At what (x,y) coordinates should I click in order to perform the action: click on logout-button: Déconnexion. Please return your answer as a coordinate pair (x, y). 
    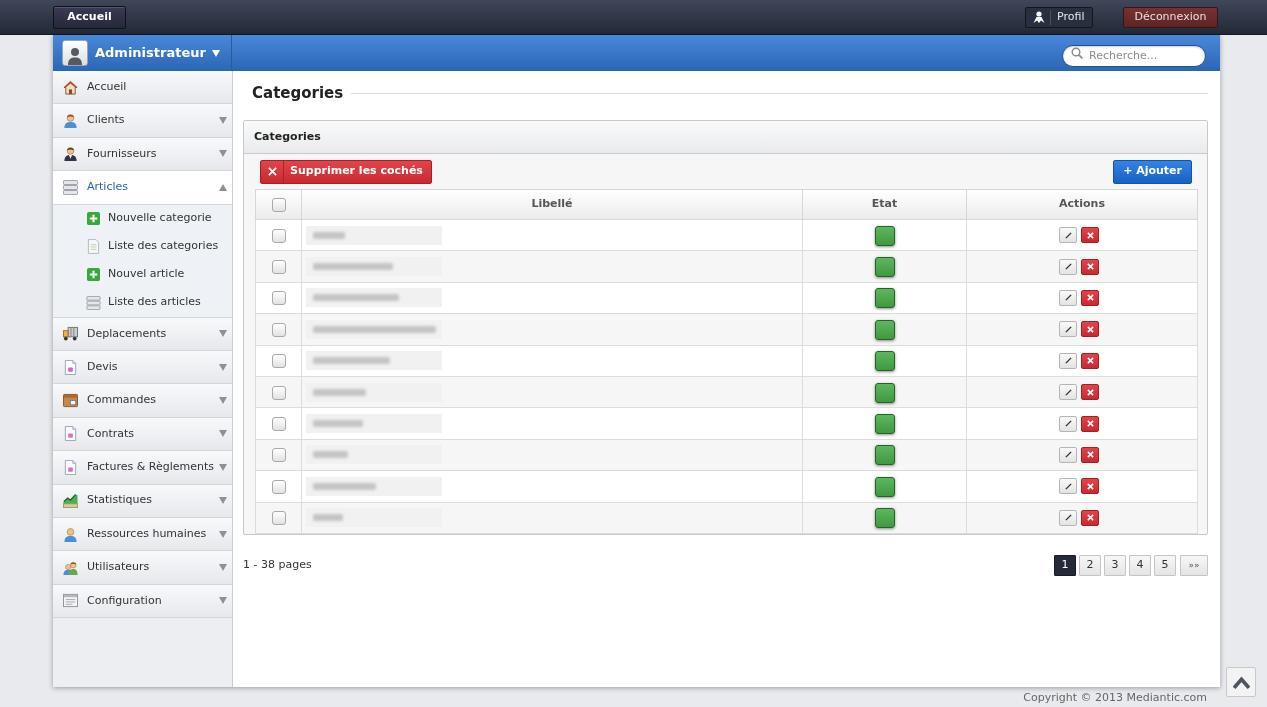
    Looking at the image, I should click on (1170, 17).